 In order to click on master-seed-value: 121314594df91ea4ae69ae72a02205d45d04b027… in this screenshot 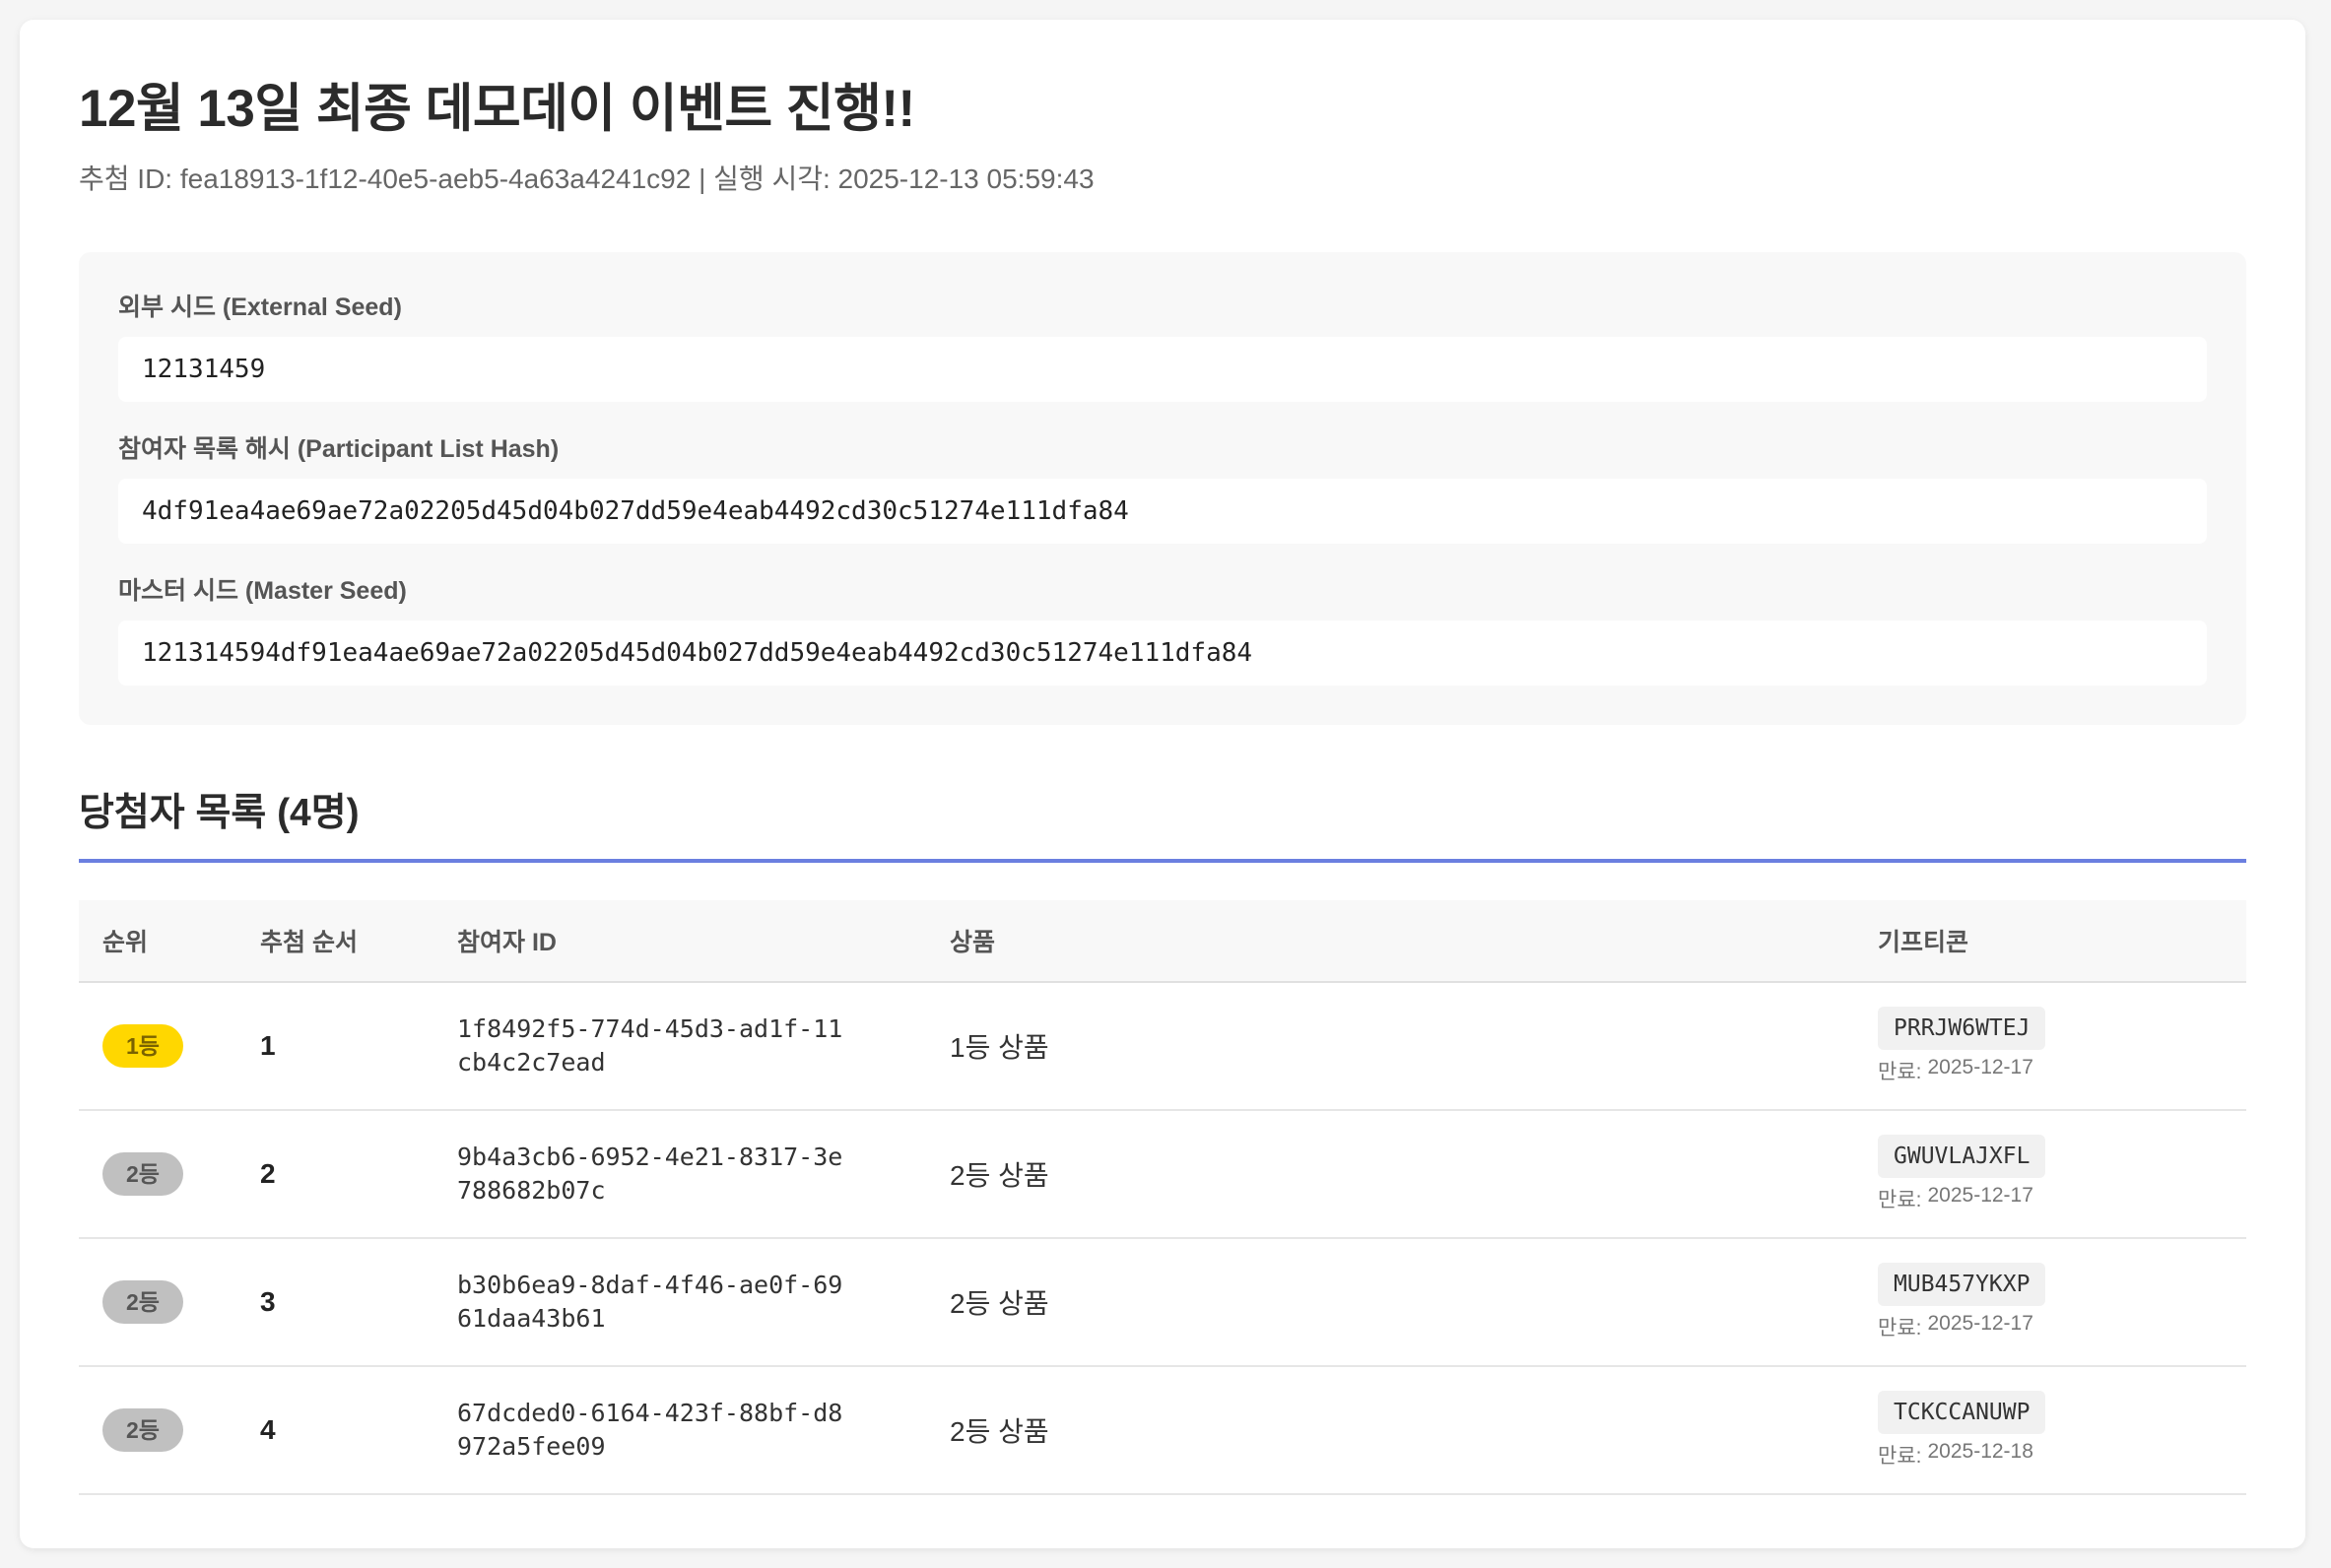, I will do `click(1162, 653)`.